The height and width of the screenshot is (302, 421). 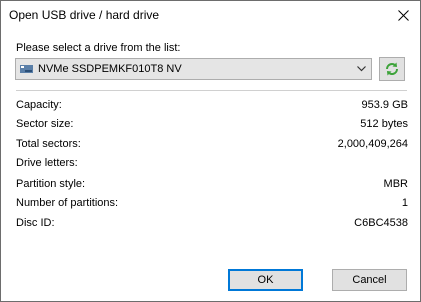 I want to click on refresh-icon, so click(x=392, y=69).